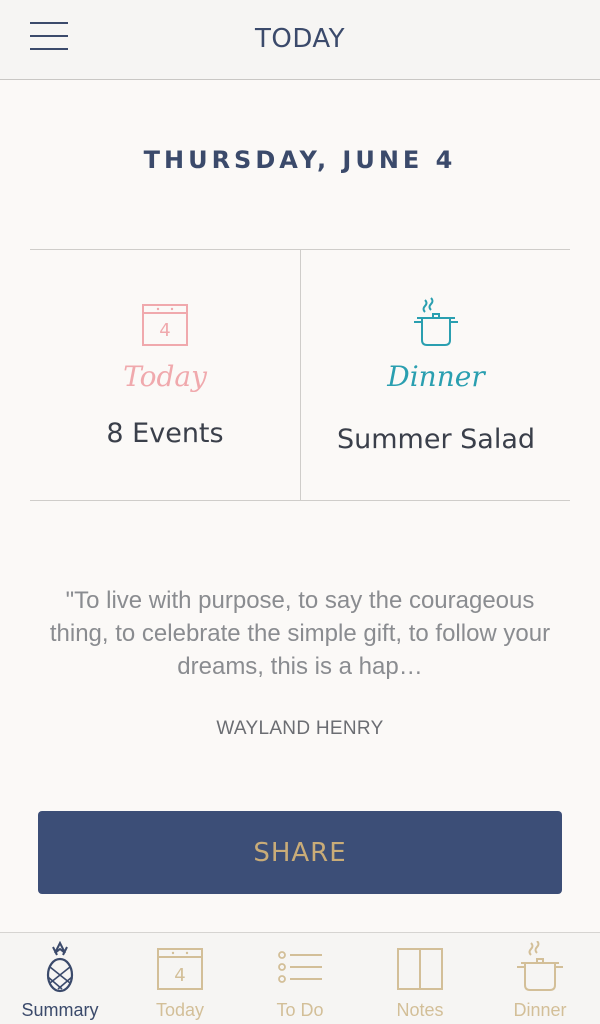 This screenshot has height=1024, width=600. Describe the element at coordinates (300, 1010) in the screenshot. I see `tab-label: To Do` at that location.